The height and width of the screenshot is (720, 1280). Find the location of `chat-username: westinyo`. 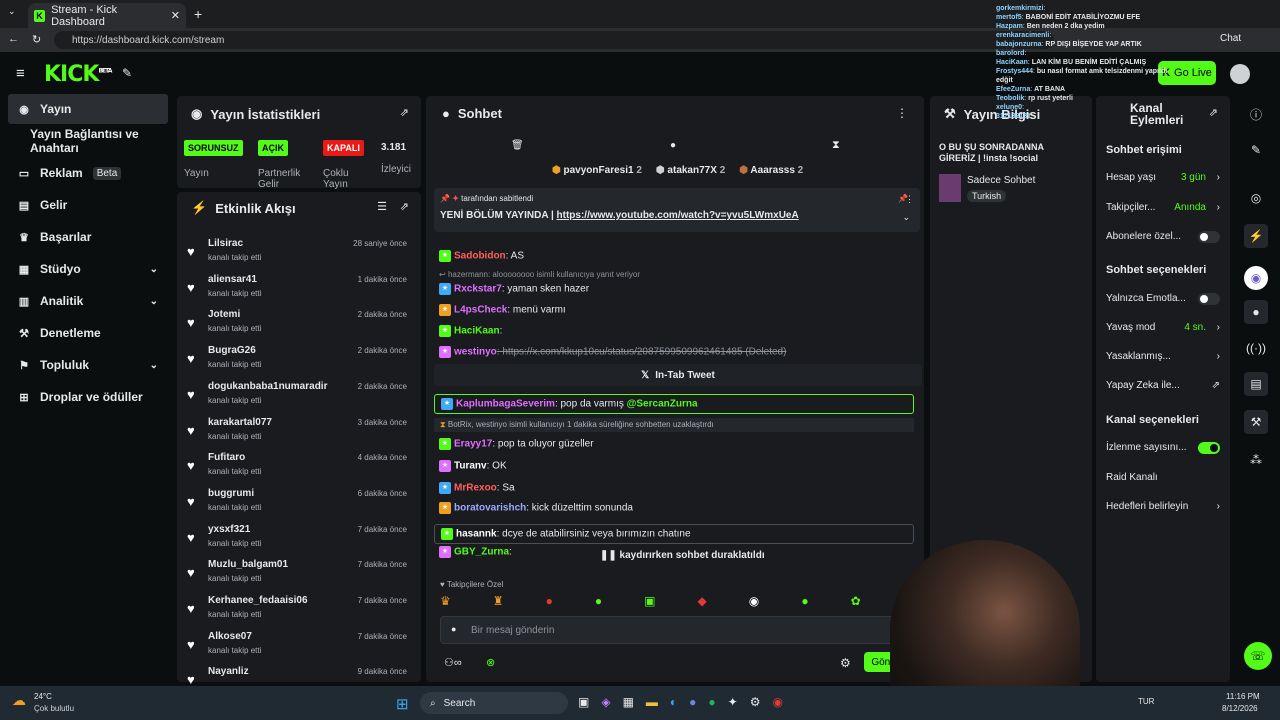

chat-username: westinyo is located at coordinates (475, 352).